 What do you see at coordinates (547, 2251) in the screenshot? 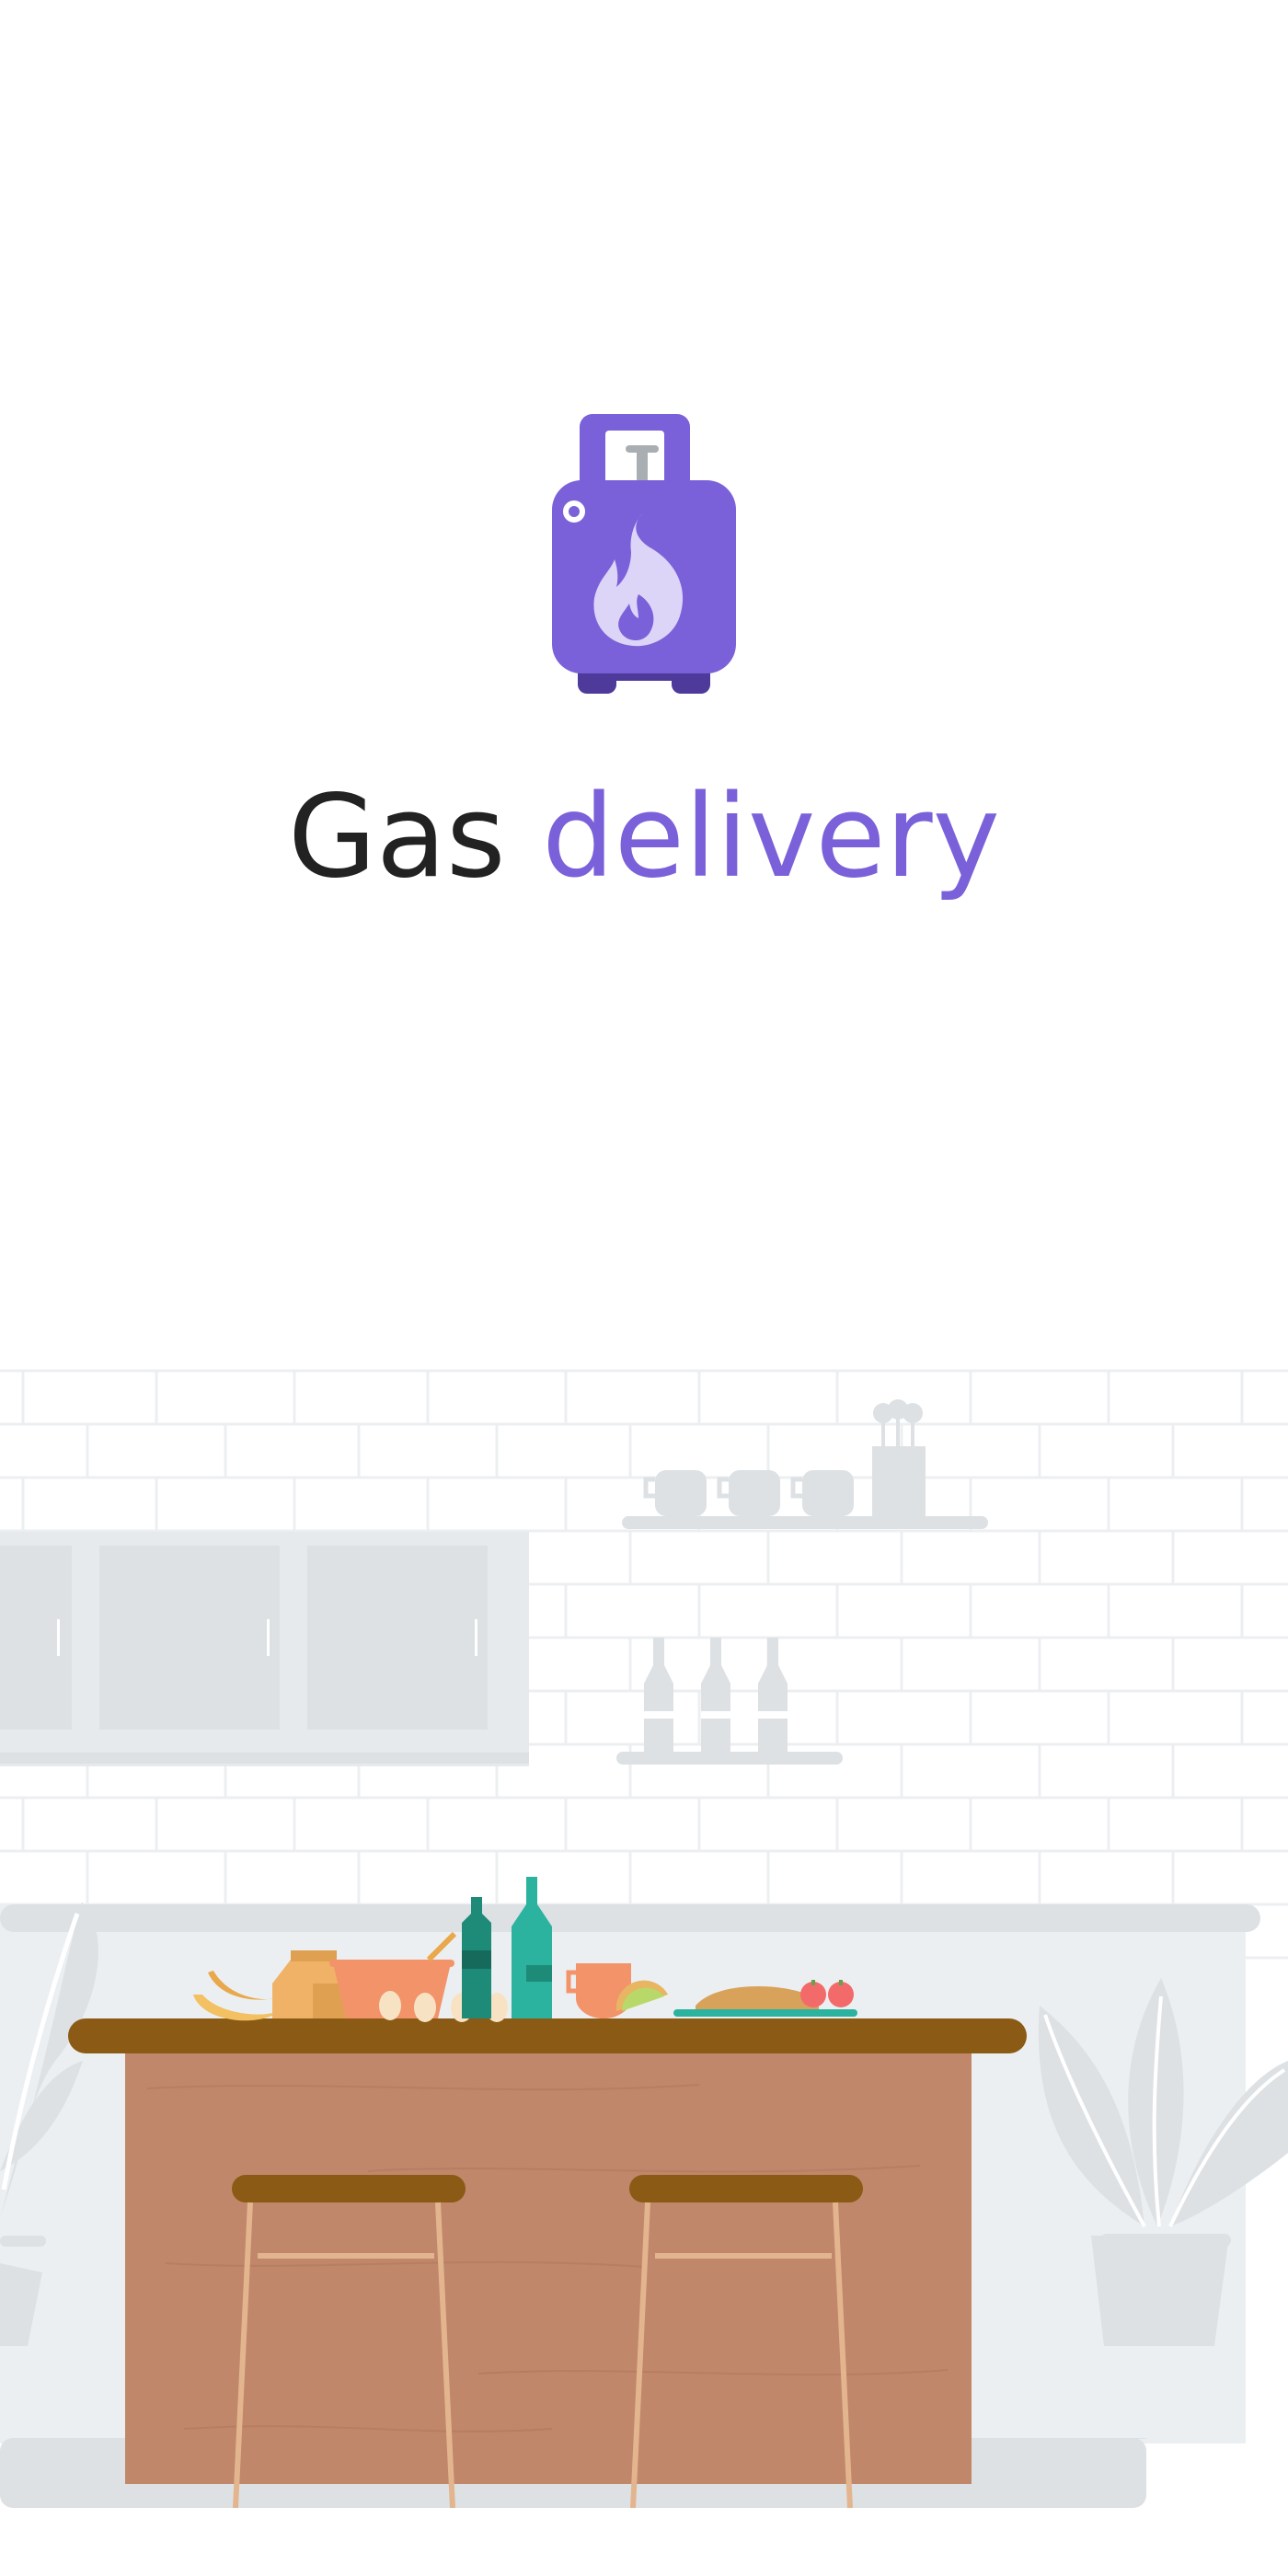
I see `kitchen-island` at bounding box center [547, 2251].